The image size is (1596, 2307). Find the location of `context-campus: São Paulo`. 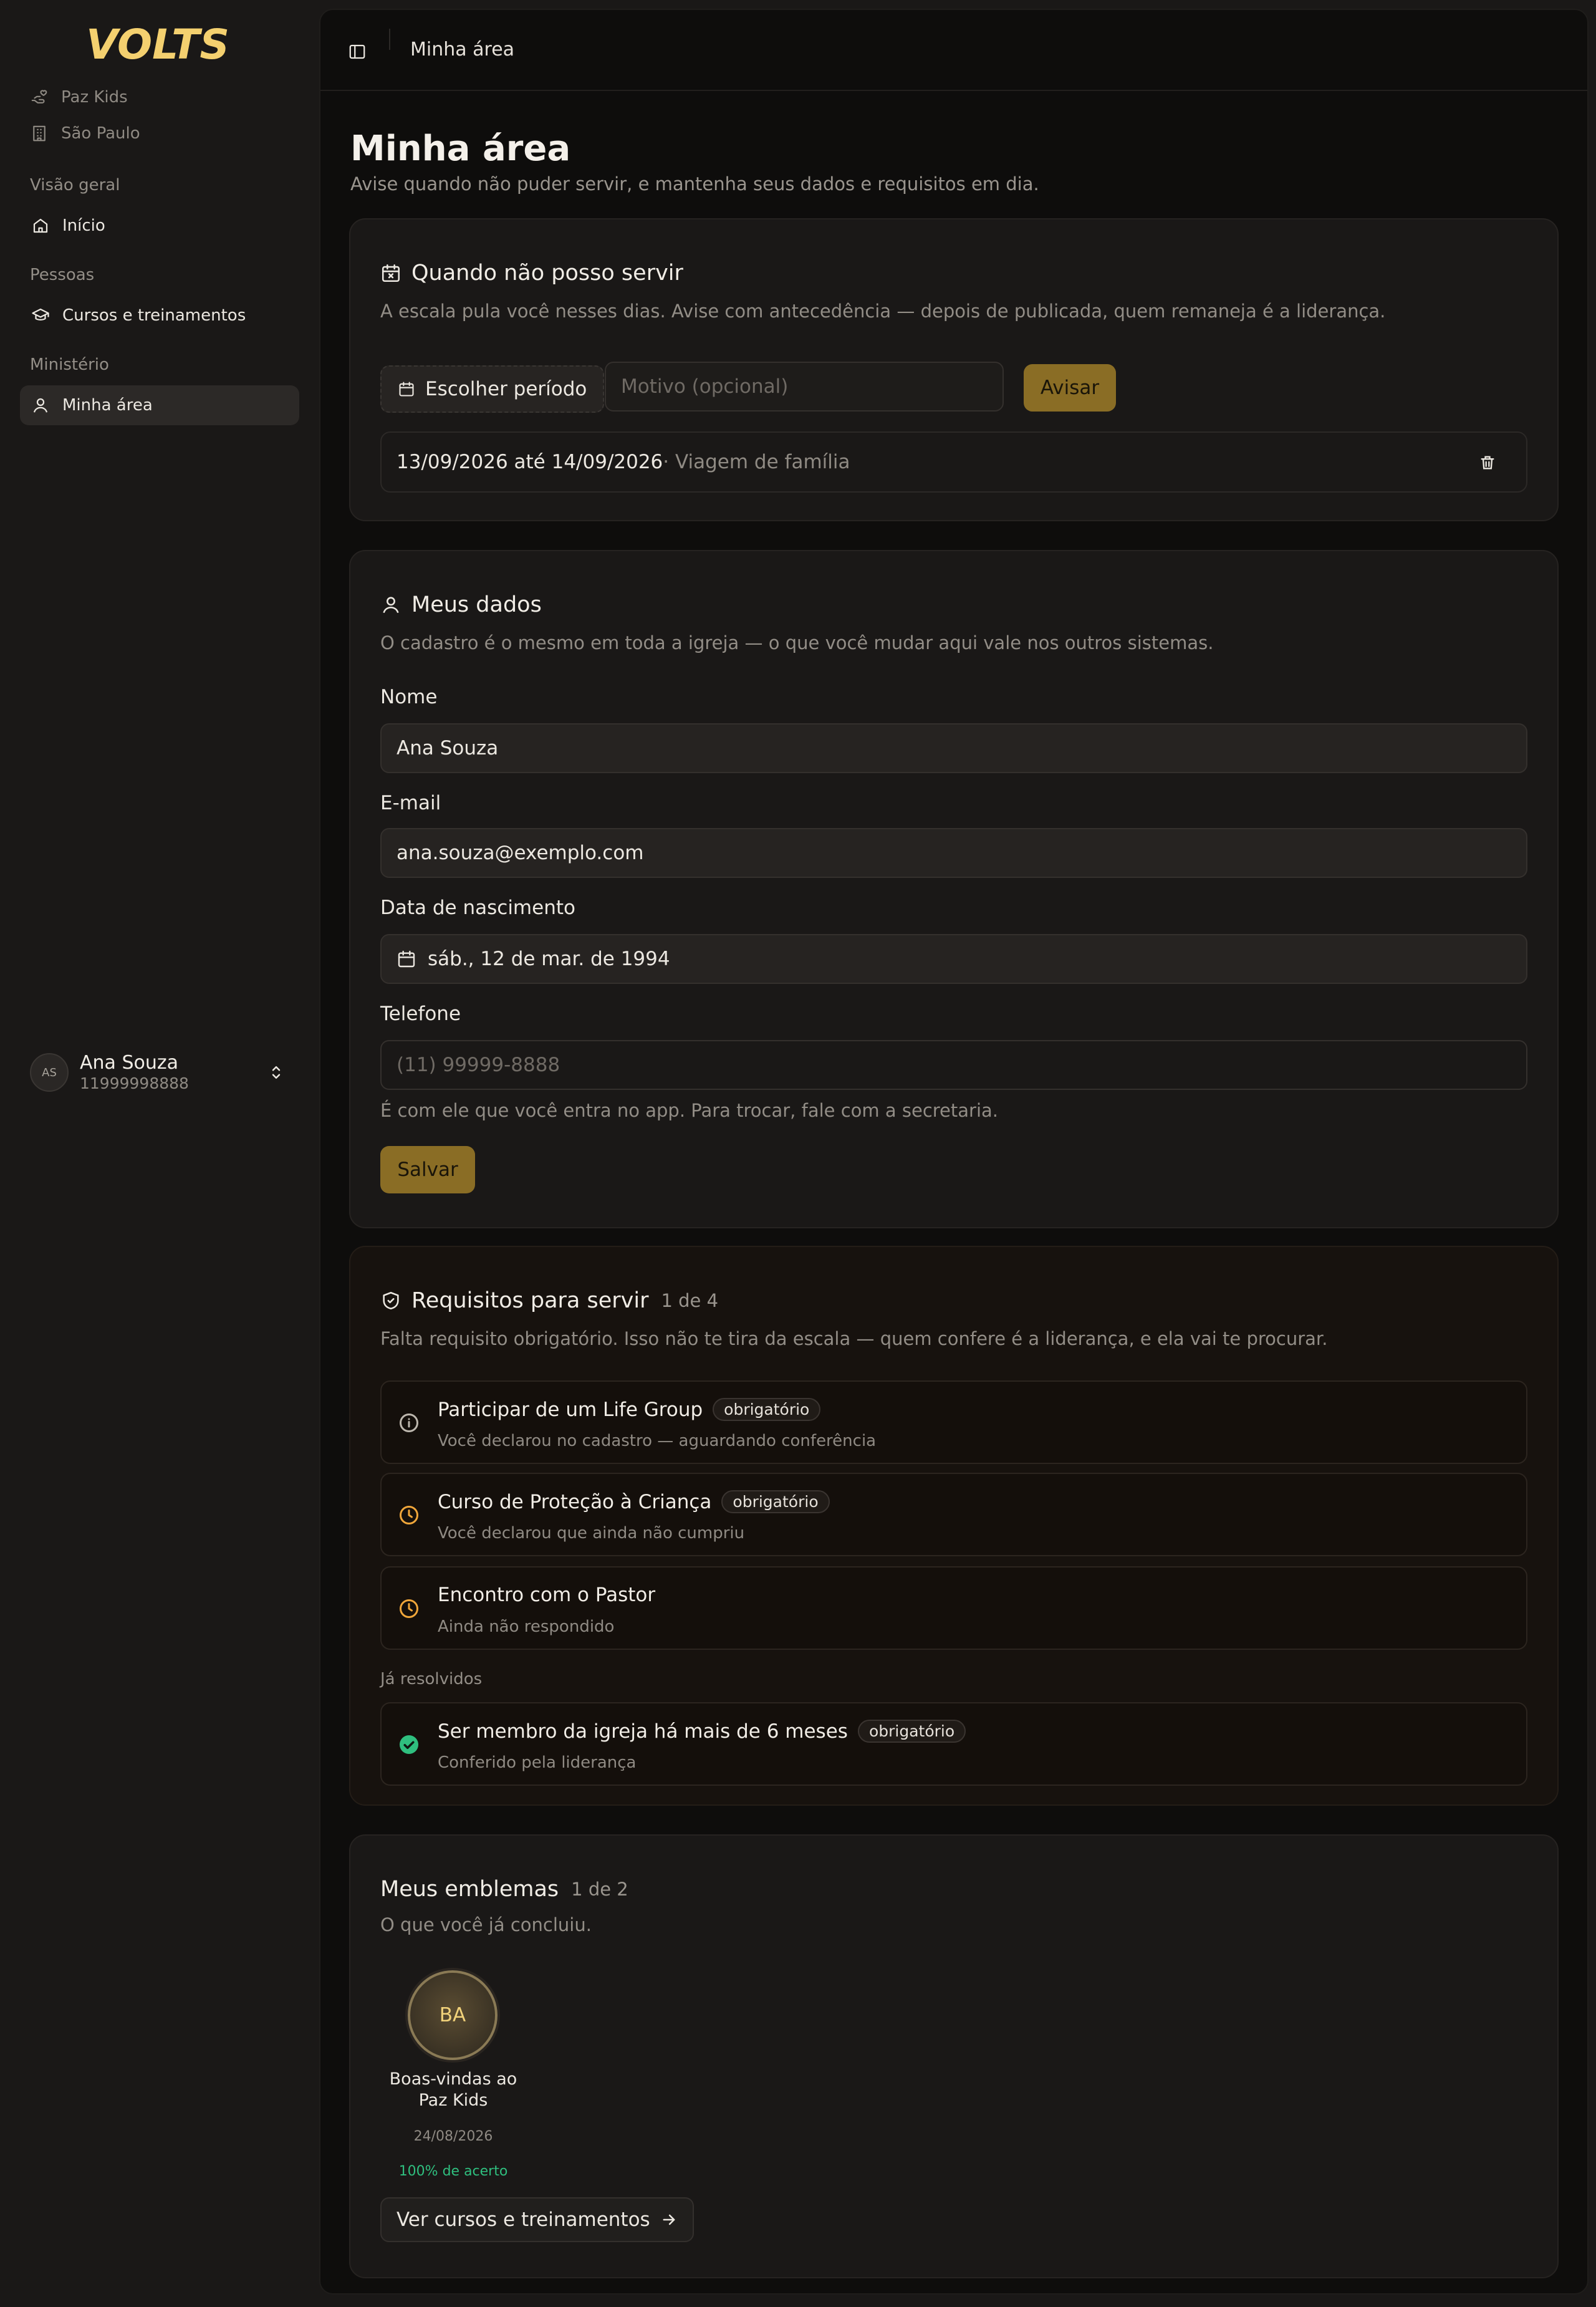

context-campus: São Paulo is located at coordinates (85, 133).